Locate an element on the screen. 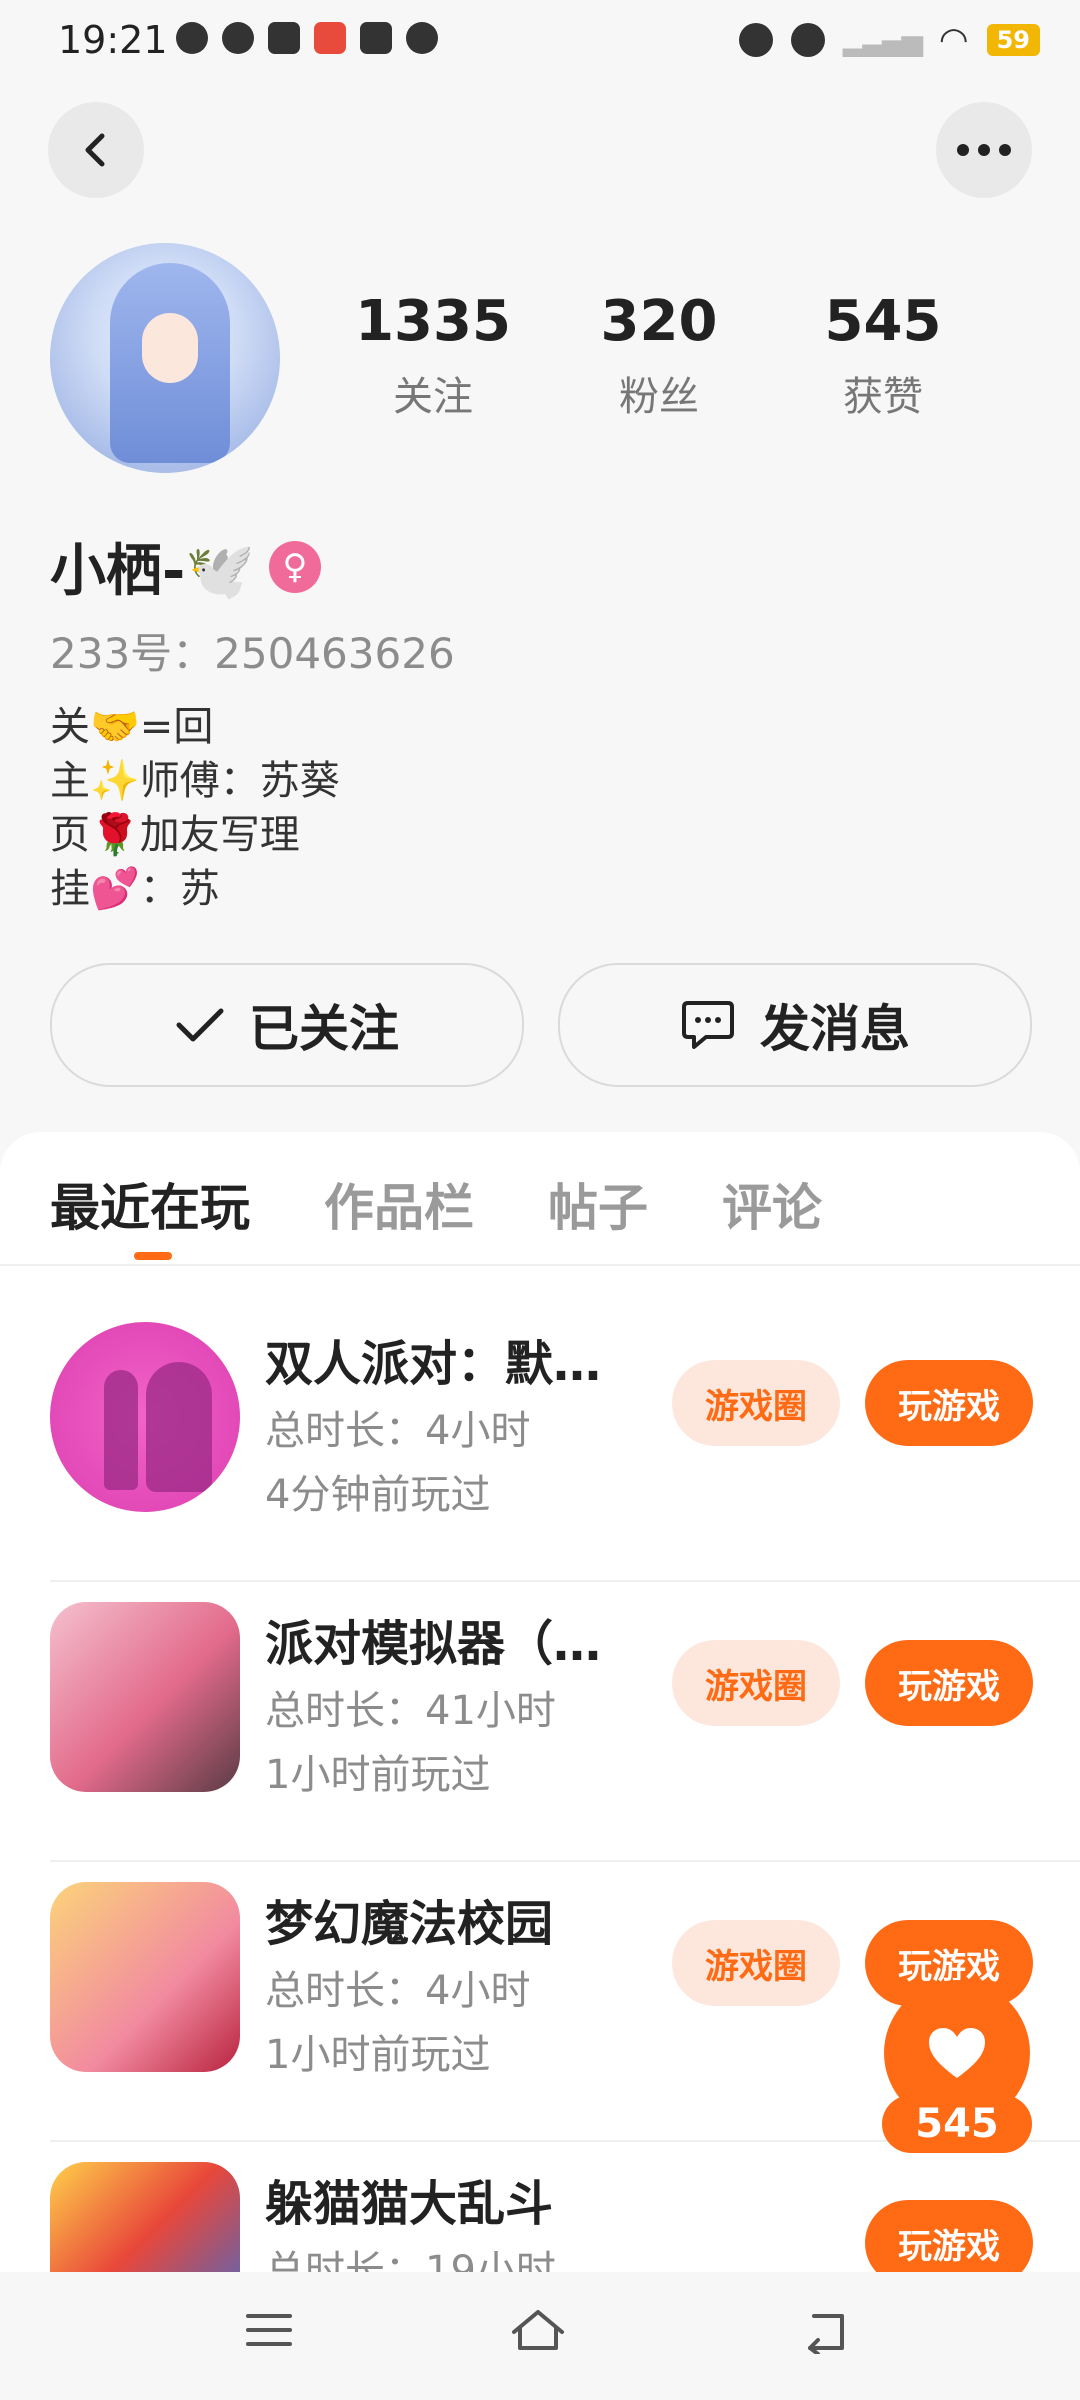 The width and height of the screenshot is (1080, 2400). more-dots-icon is located at coordinates (984, 150).